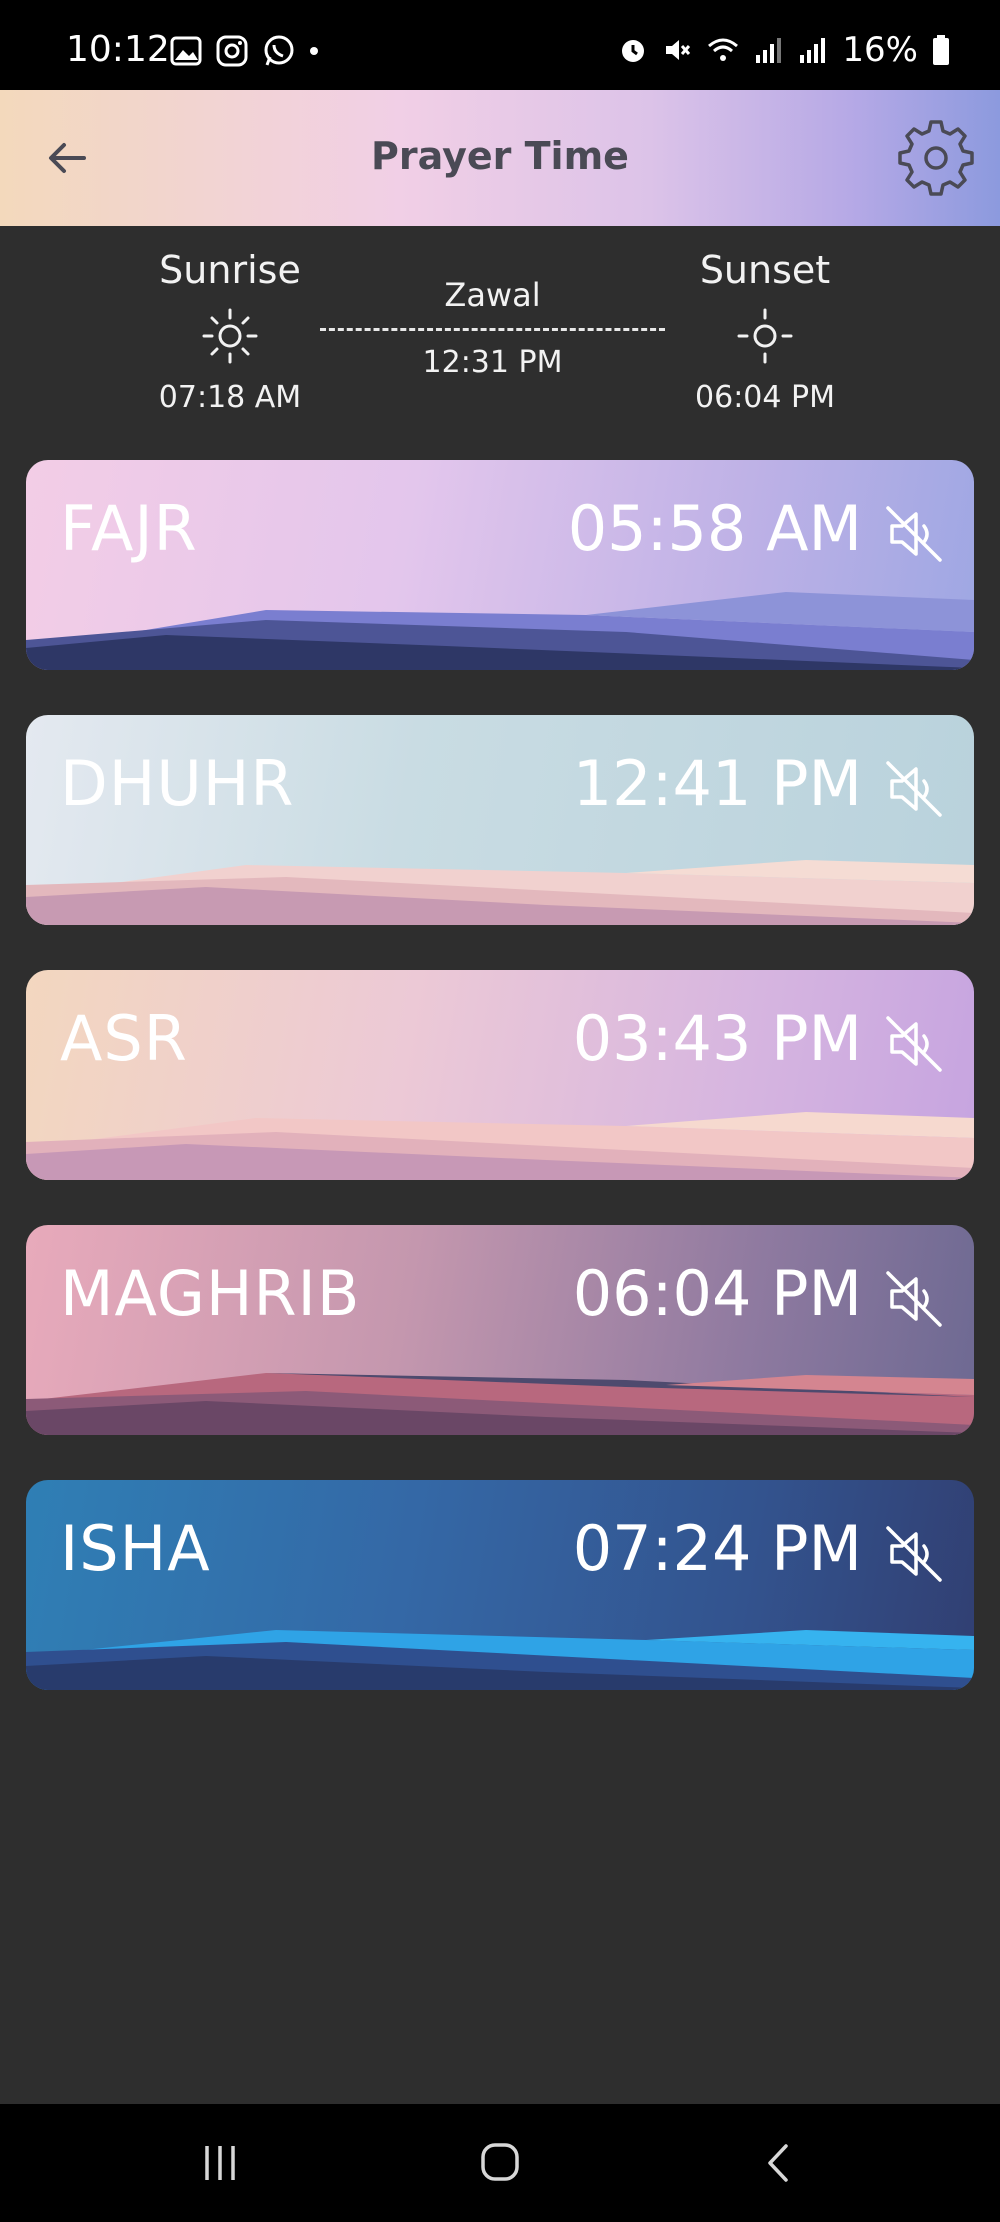 This screenshot has height=2222, width=1000. I want to click on page-title: Prayer Time, so click(500, 156).